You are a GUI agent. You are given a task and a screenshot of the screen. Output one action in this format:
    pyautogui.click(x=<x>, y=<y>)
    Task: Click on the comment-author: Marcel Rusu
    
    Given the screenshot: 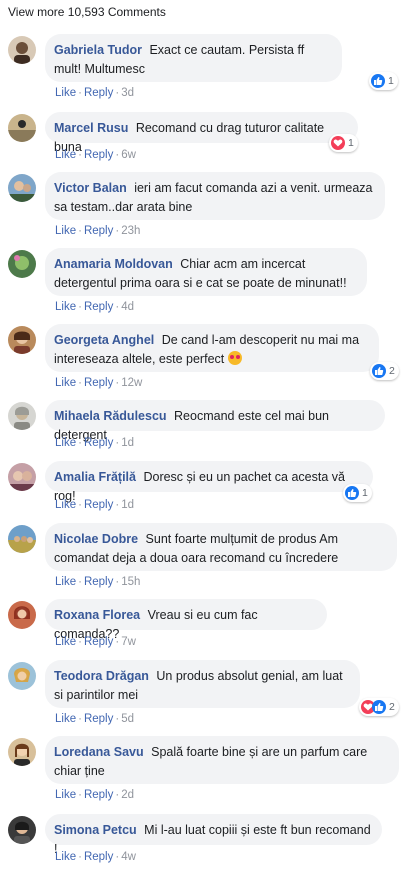 What is the action you would take?
    pyautogui.click(x=91, y=128)
    